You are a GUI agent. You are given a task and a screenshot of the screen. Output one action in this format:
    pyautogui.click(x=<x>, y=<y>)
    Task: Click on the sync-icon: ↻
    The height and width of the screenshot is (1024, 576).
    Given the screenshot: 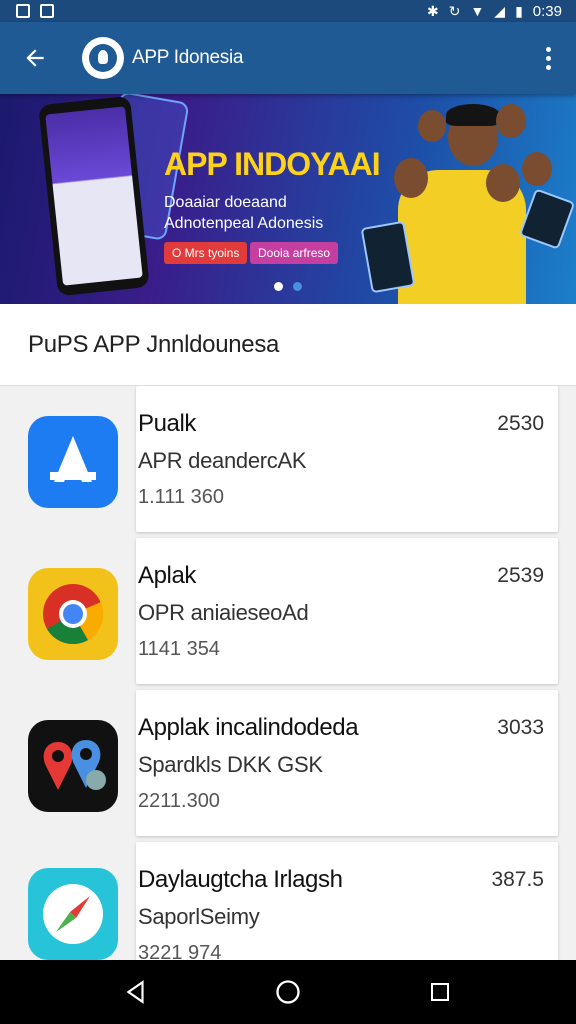 What is the action you would take?
    pyautogui.click(x=454, y=11)
    